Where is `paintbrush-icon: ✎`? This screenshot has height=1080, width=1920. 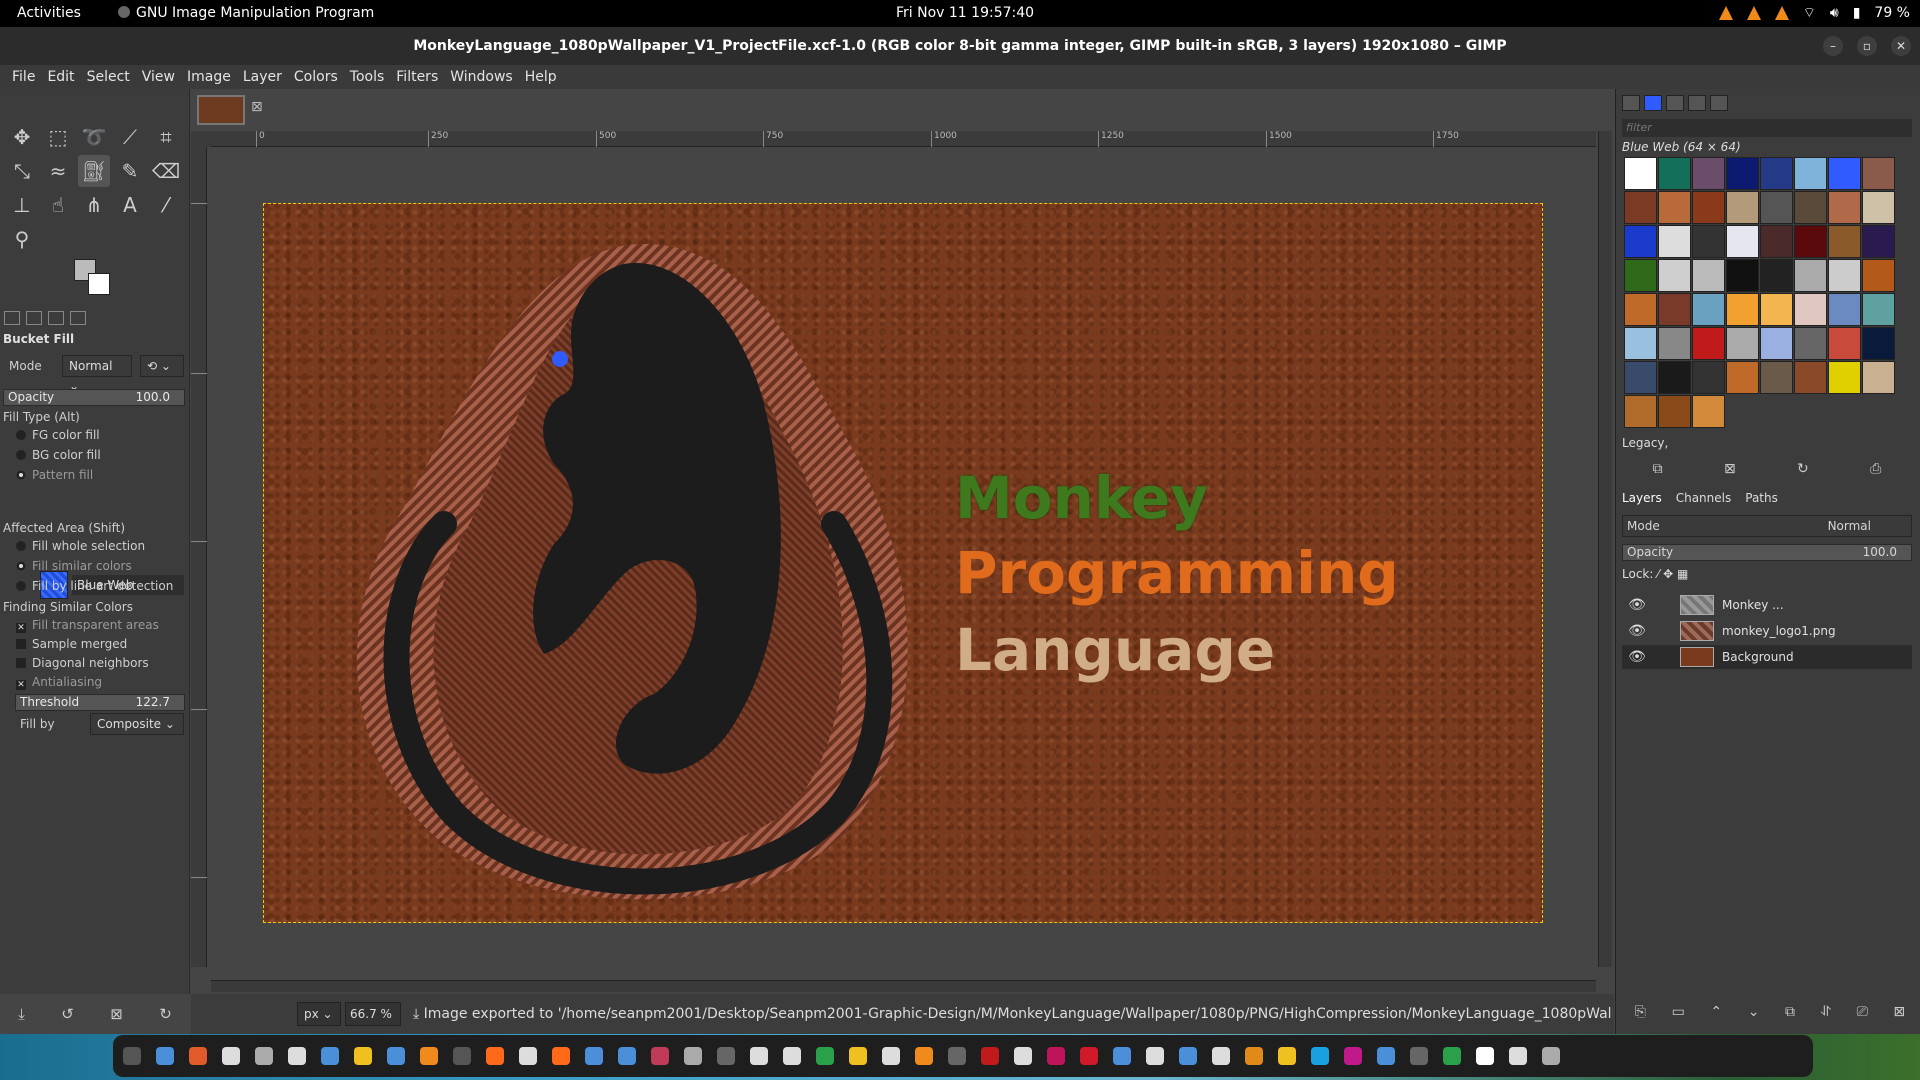 paintbrush-icon: ✎ is located at coordinates (130, 171).